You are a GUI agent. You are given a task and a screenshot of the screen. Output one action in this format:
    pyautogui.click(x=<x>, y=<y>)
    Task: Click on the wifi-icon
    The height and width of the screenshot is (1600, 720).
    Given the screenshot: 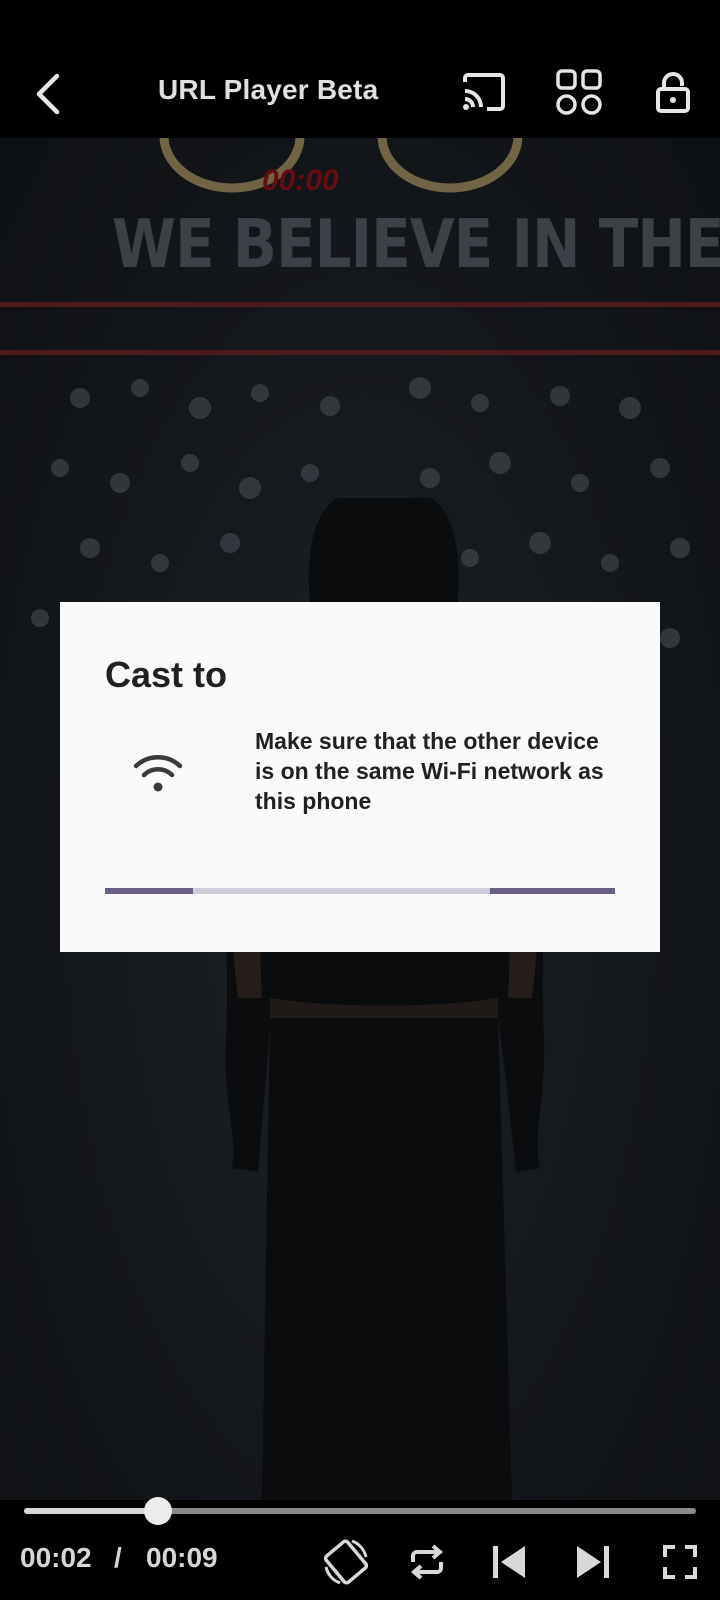 What is the action you would take?
    pyautogui.click(x=158, y=773)
    